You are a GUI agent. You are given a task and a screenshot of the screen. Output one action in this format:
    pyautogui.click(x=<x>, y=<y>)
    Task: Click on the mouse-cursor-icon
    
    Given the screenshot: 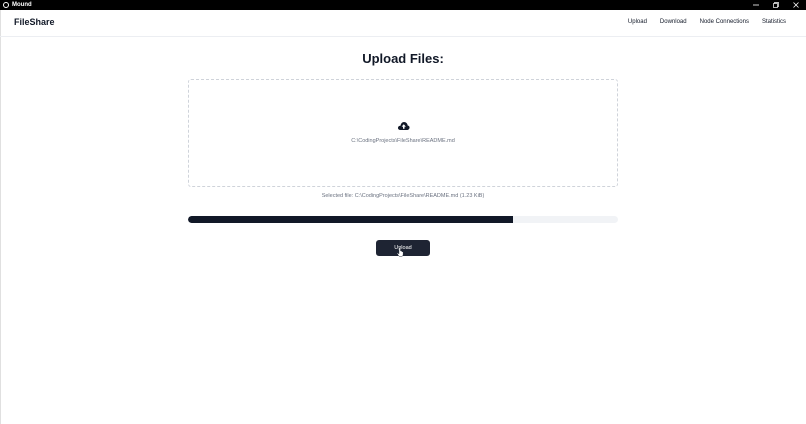 What is the action you would take?
    pyautogui.click(x=400, y=252)
    